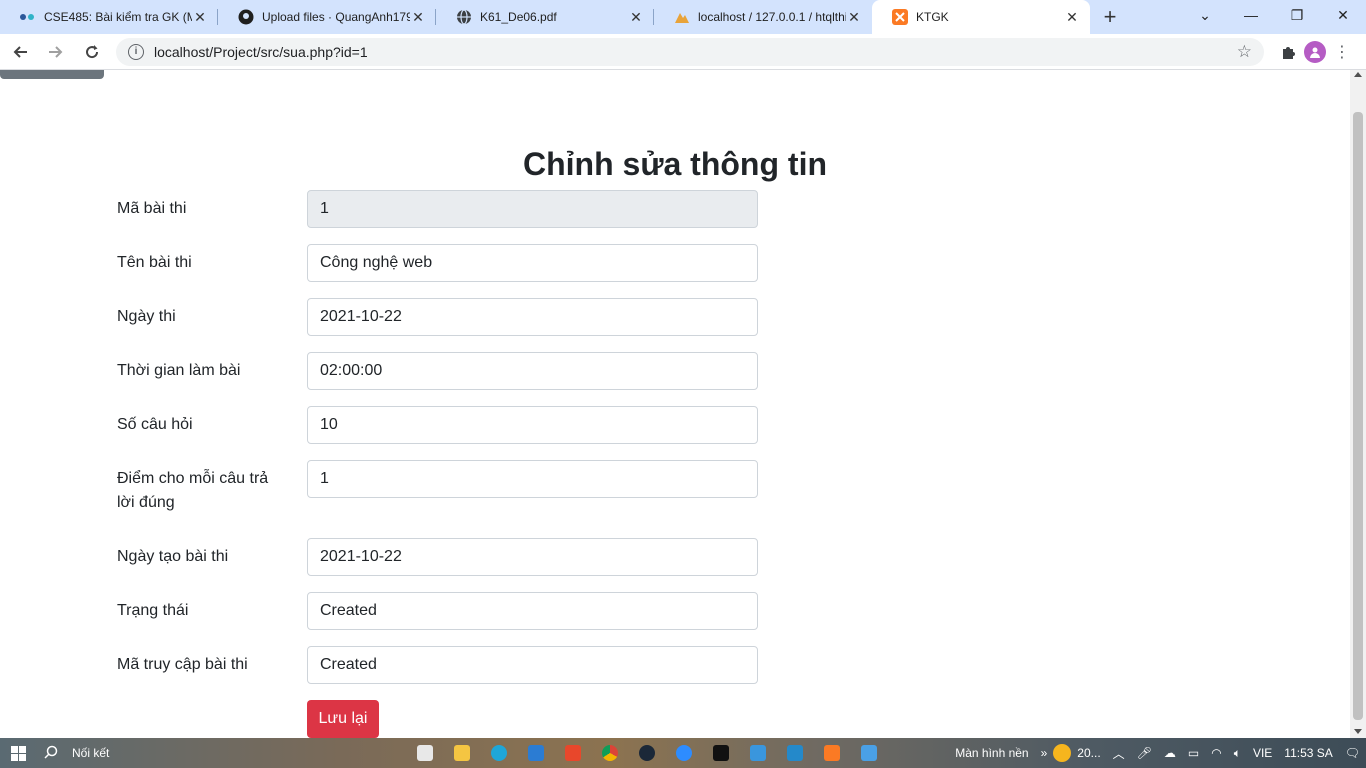 This screenshot has height=768, width=1366. What do you see at coordinates (1251, 15) in the screenshot?
I see `minimize-icon: —` at bounding box center [1251, 15].